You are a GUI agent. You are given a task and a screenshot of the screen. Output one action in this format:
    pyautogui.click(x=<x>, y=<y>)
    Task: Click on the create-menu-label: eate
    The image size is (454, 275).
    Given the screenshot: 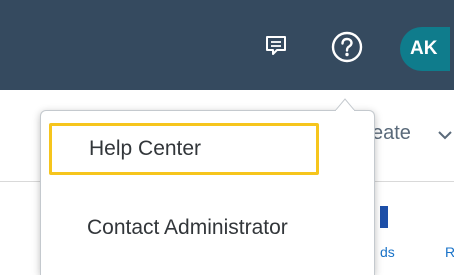 What is the action you would take?
    pyautogui.click(x=391, y=133)
    